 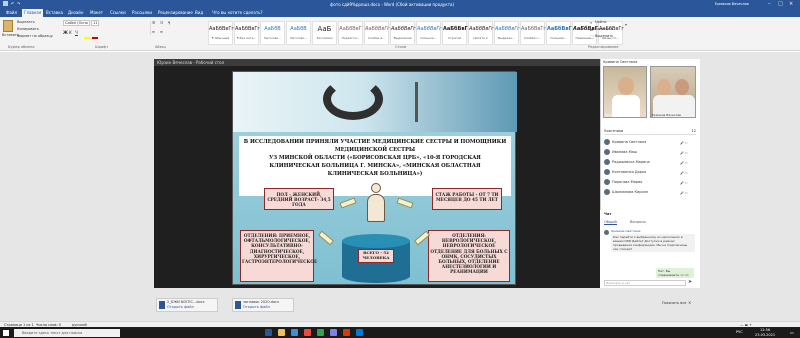 What do you see at coordinates (674, 303) in the screenshot?
I see `show-all-link: Показать все` at bounding box center [674, 303].